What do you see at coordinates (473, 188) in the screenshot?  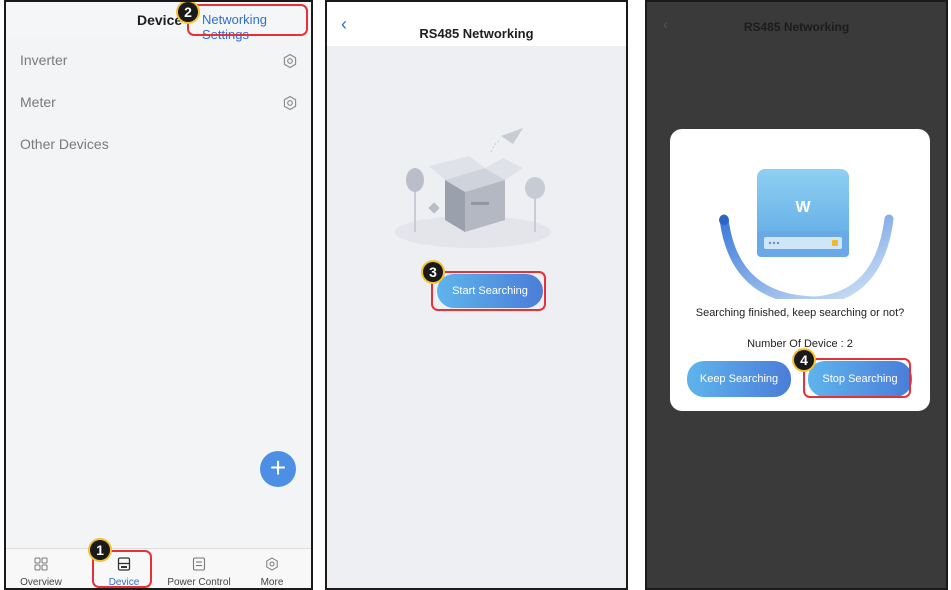 I see `empty-box-illustration` at bounding box center [473, 188].